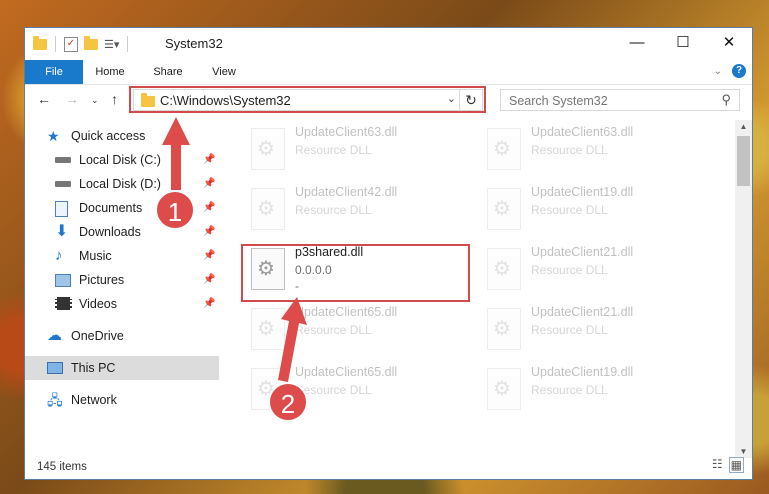 The height and width of the screenshot is (494, 769). What do you see at coordinates (54, 335) in the screenshot?
I see `cloud-icon: ☁` at bounding box center [54, 335].